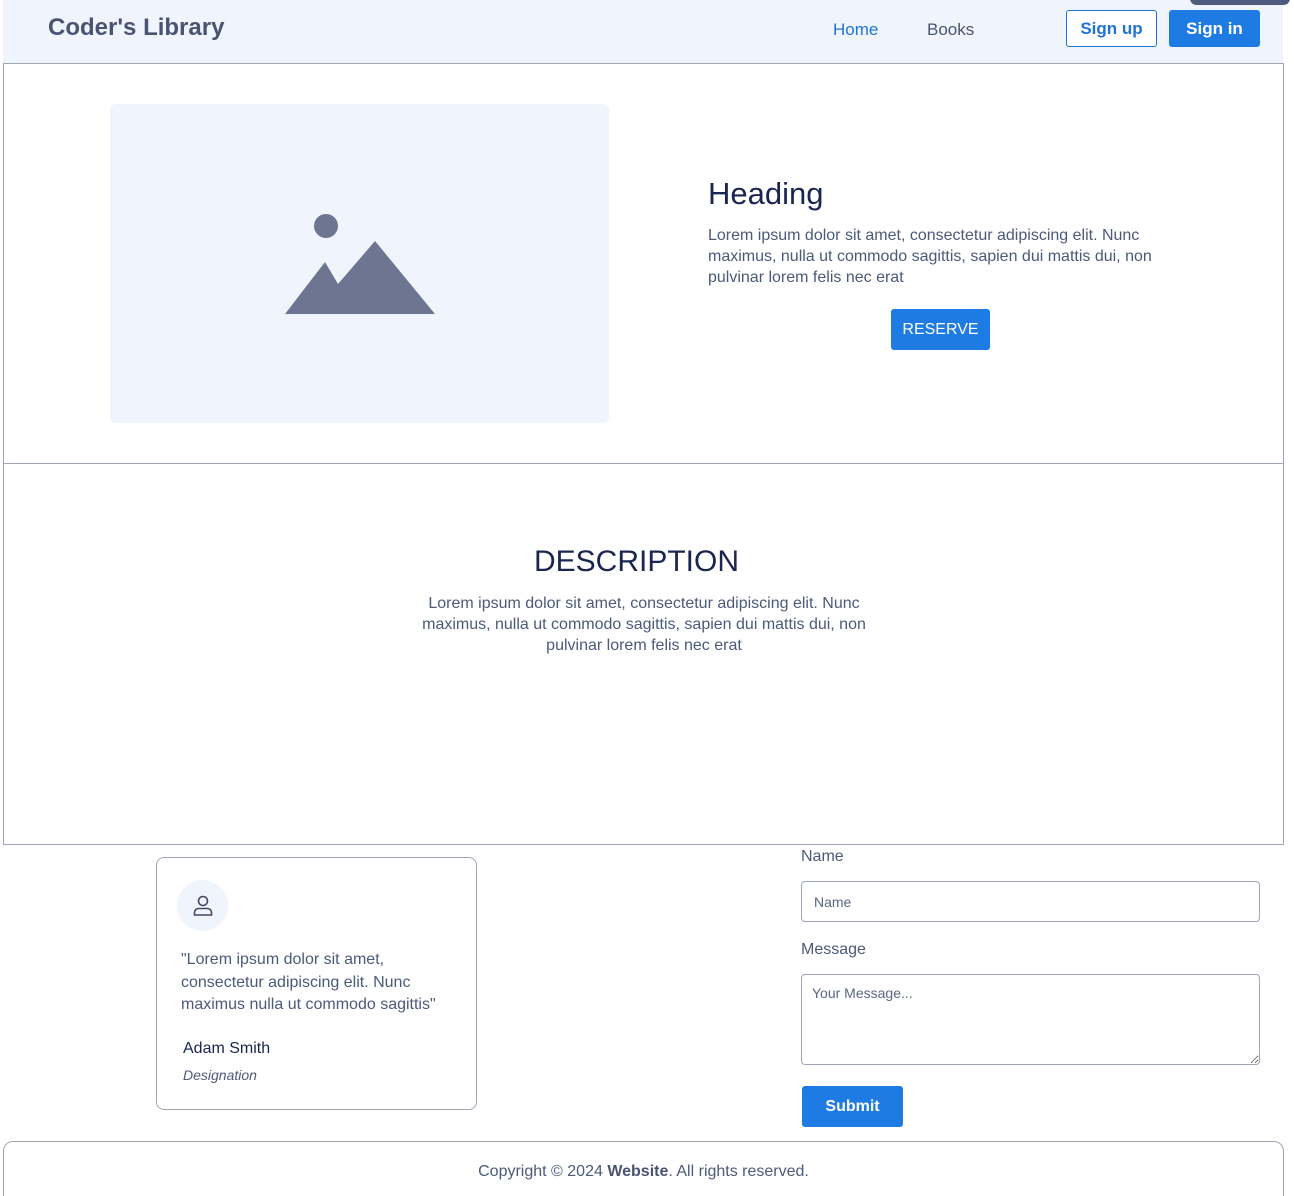 This screenshot has height=1196, width=1294. Describe the element at coordinates (1030, 901) in the screenshot. I see `name-input` at that location.